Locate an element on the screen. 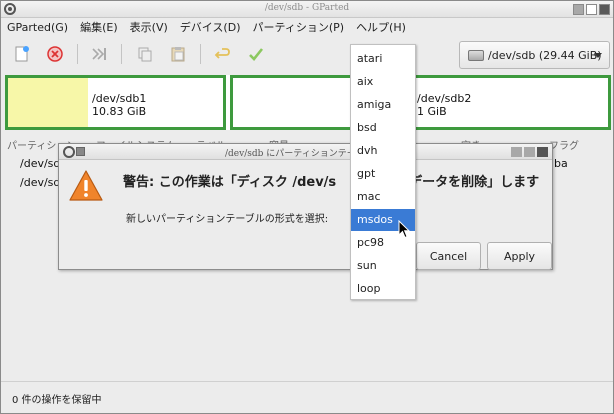  partition-size: 10.83 GiB is located at coordinates (119, 111).